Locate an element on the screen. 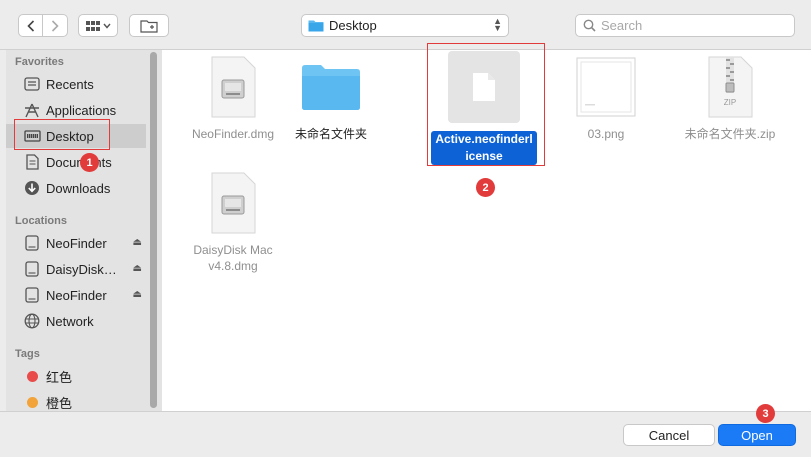  view-mode-button is located at coordinates (98, 25).